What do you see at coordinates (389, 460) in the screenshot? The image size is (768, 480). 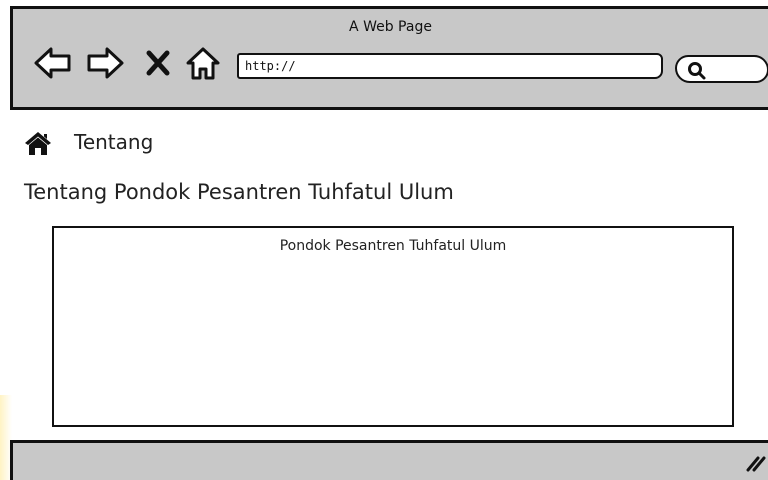 I see `status-bar` at bounding box center [389, 460].